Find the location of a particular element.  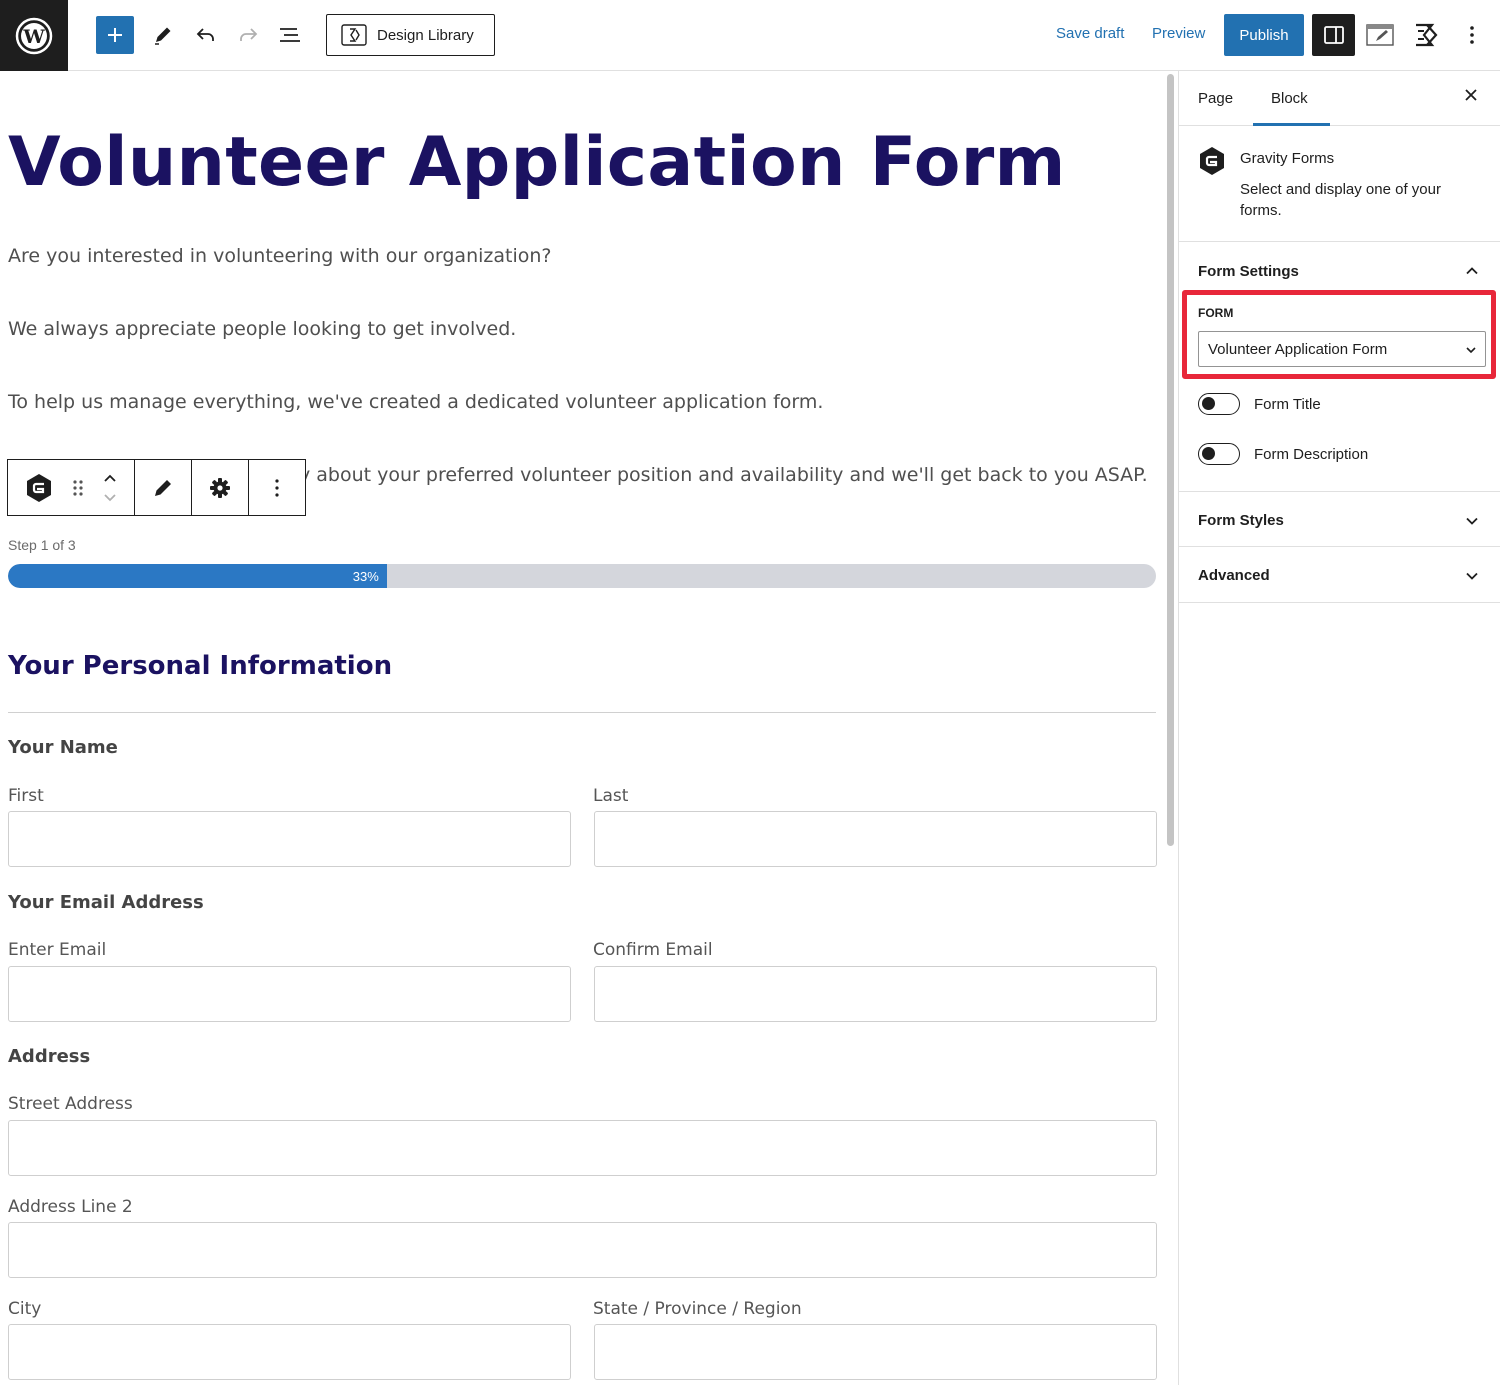

save-draft-button: Save draft is located at coordinates (1090, 33).